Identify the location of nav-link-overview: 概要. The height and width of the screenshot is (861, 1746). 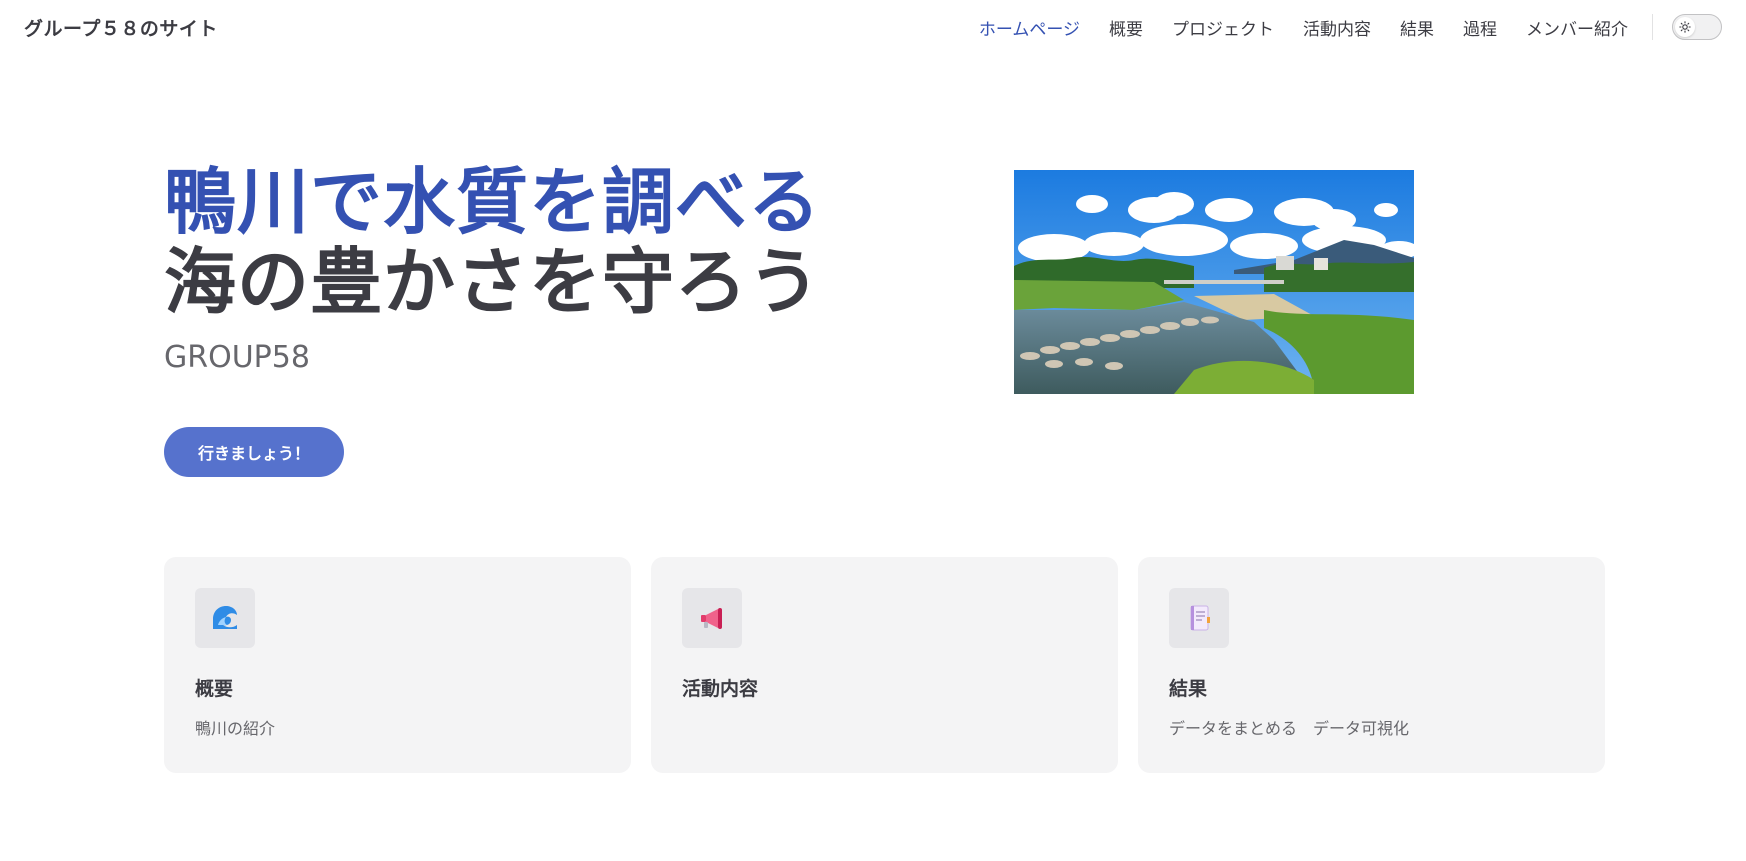
(1126, 27).